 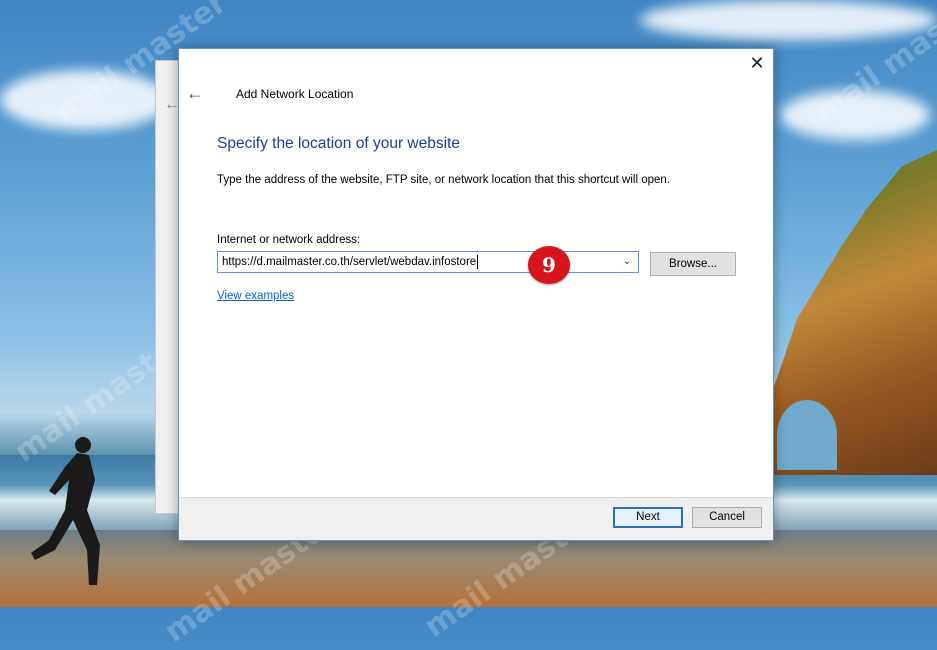 What do you see at coordinates (255, 296) in the screenshot?
I see `view-examples-link: View examples` at bounding box center [255, 296].